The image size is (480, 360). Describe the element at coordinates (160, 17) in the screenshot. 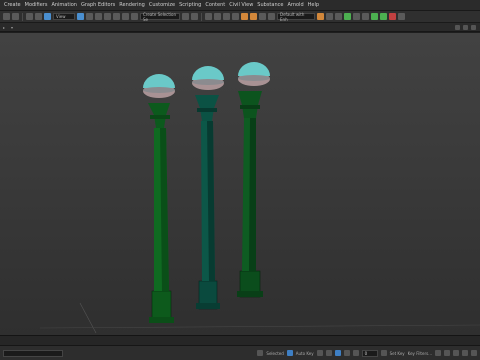

I see `selection-set-field: Create Selection Se` at that location.